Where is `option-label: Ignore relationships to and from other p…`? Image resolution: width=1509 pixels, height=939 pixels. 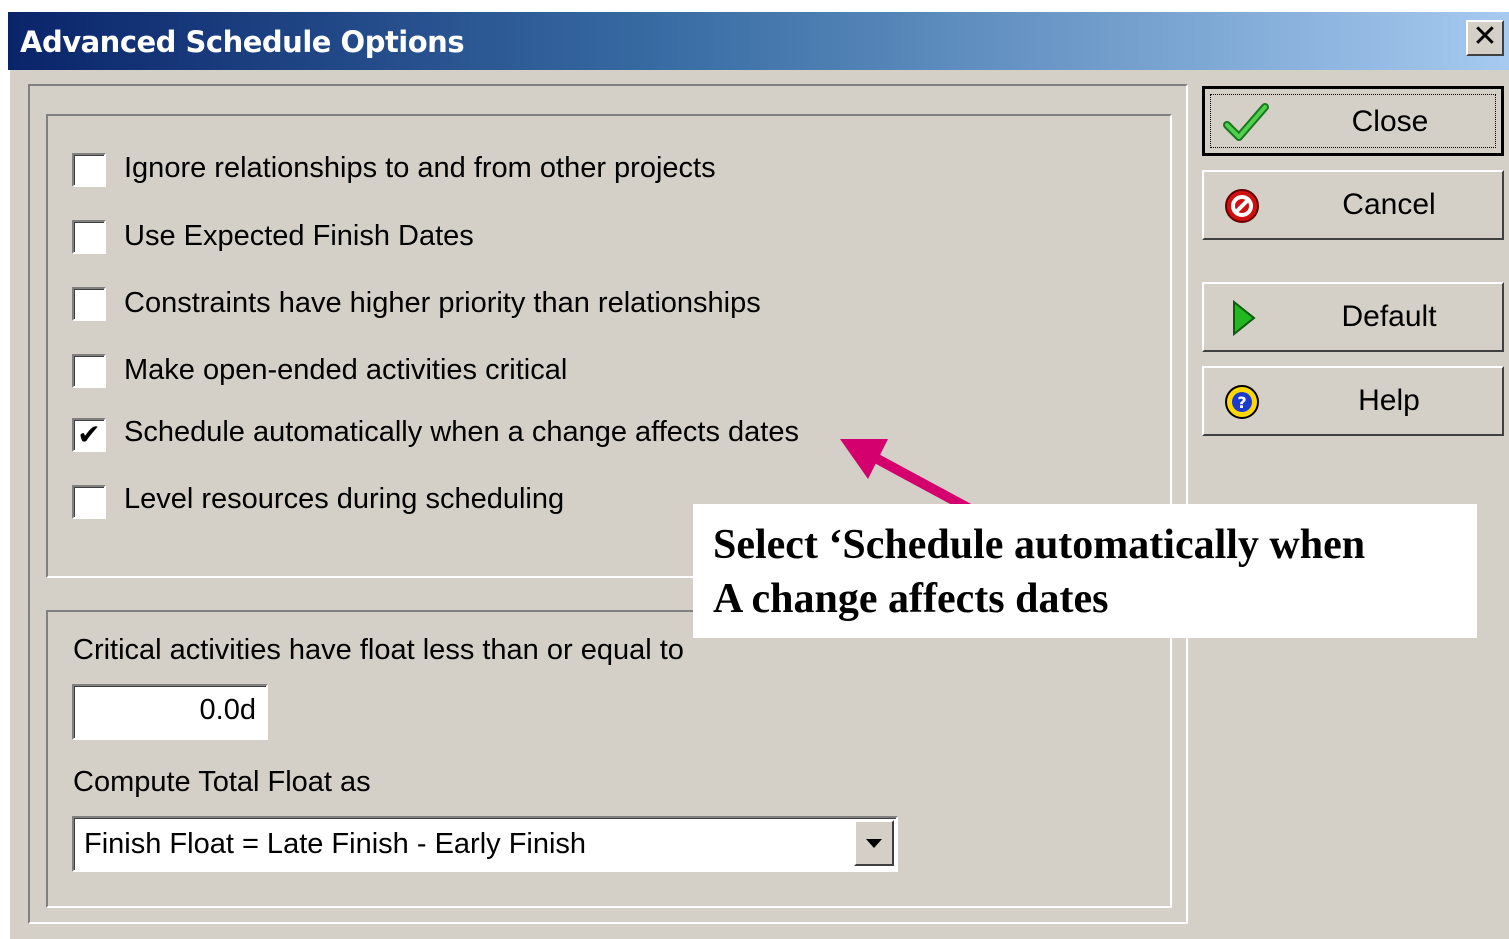 option-label: Ignore relationships to and from other p… is located at coordinates (420, 168).